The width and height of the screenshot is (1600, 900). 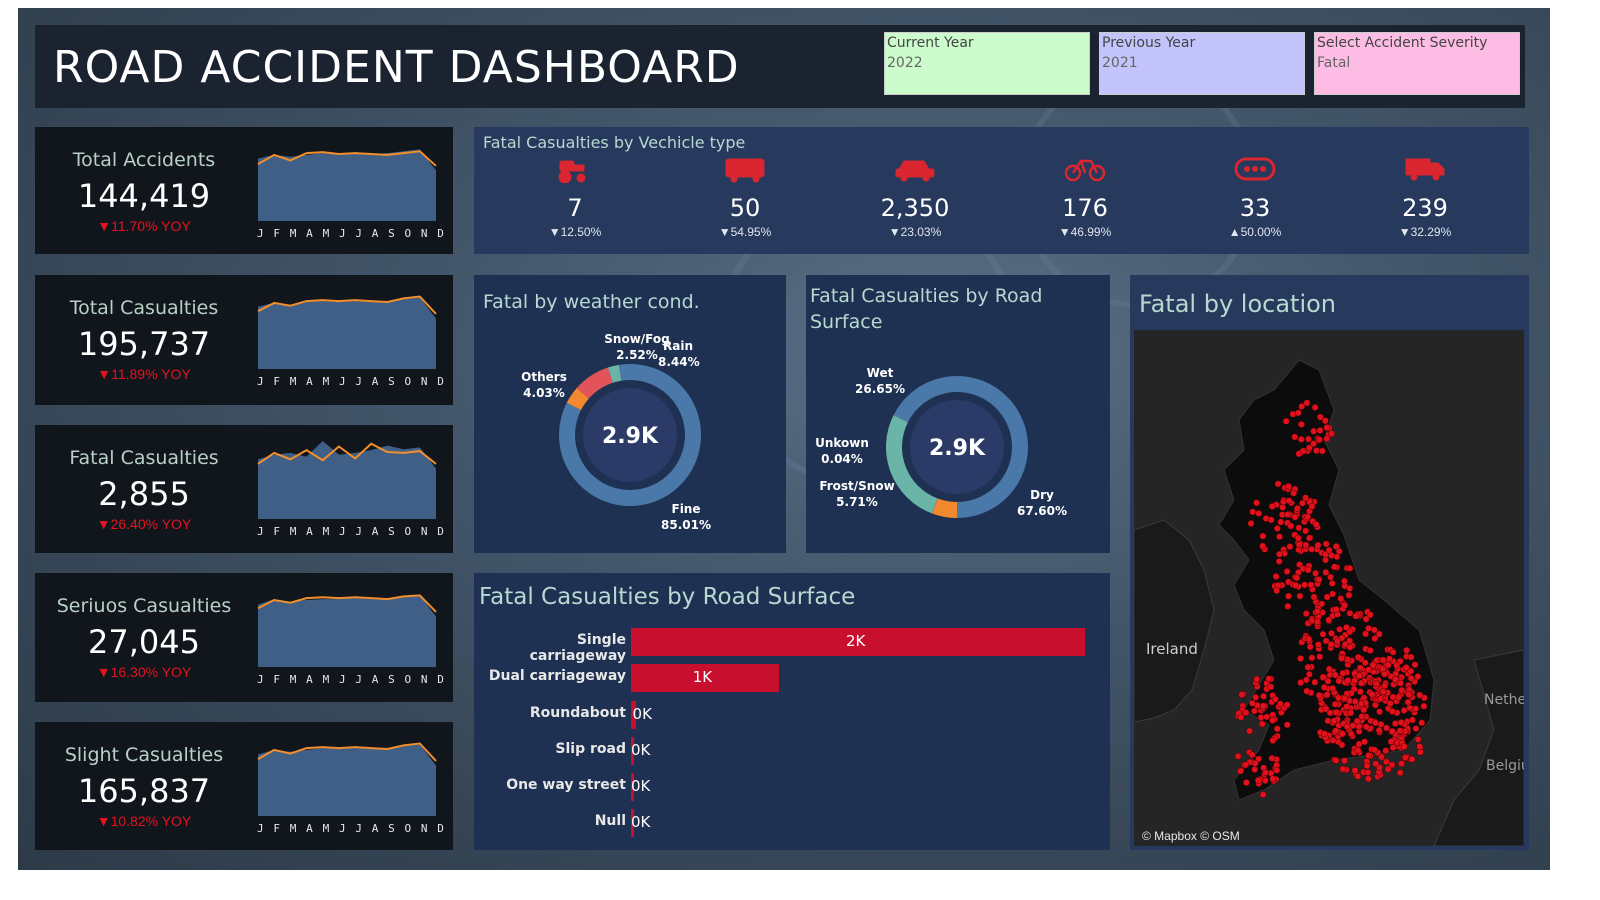 What do you see at coordinates (1085, 170) in the screenshot?
I see `bicycle-icon` at bounding box center [1085, 170].